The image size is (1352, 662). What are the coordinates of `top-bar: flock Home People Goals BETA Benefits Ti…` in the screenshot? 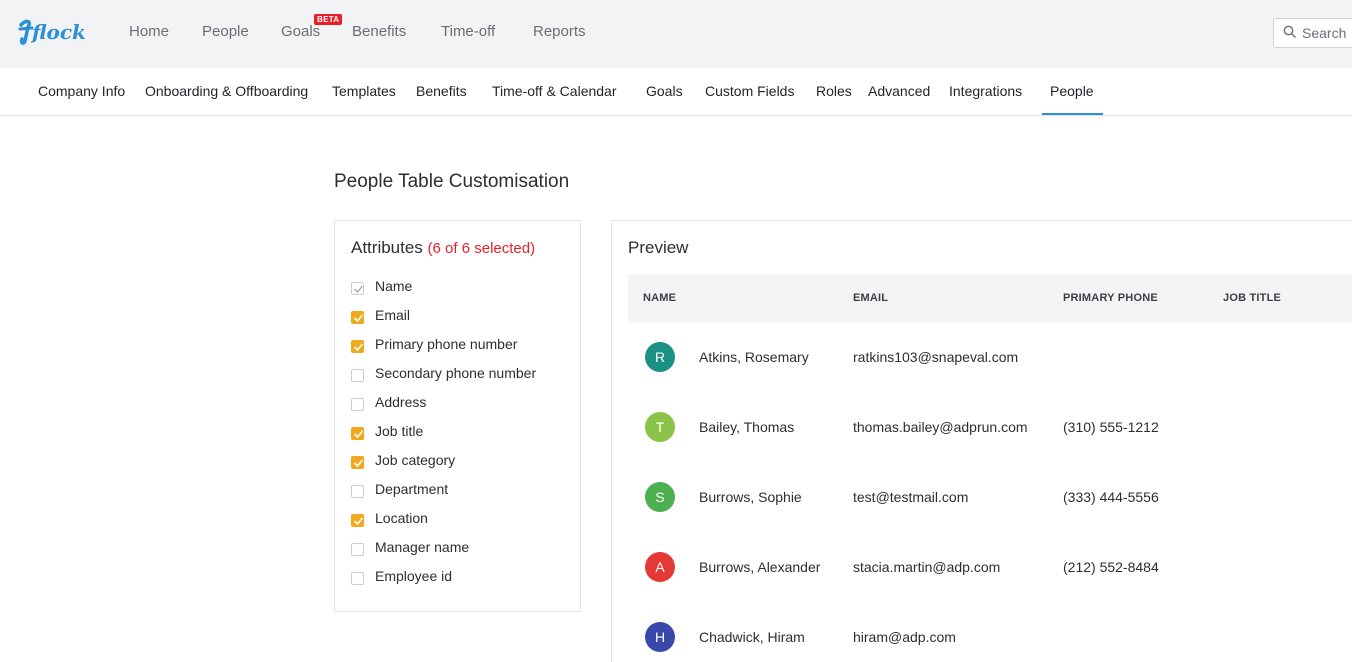 It's located at (676, 34).